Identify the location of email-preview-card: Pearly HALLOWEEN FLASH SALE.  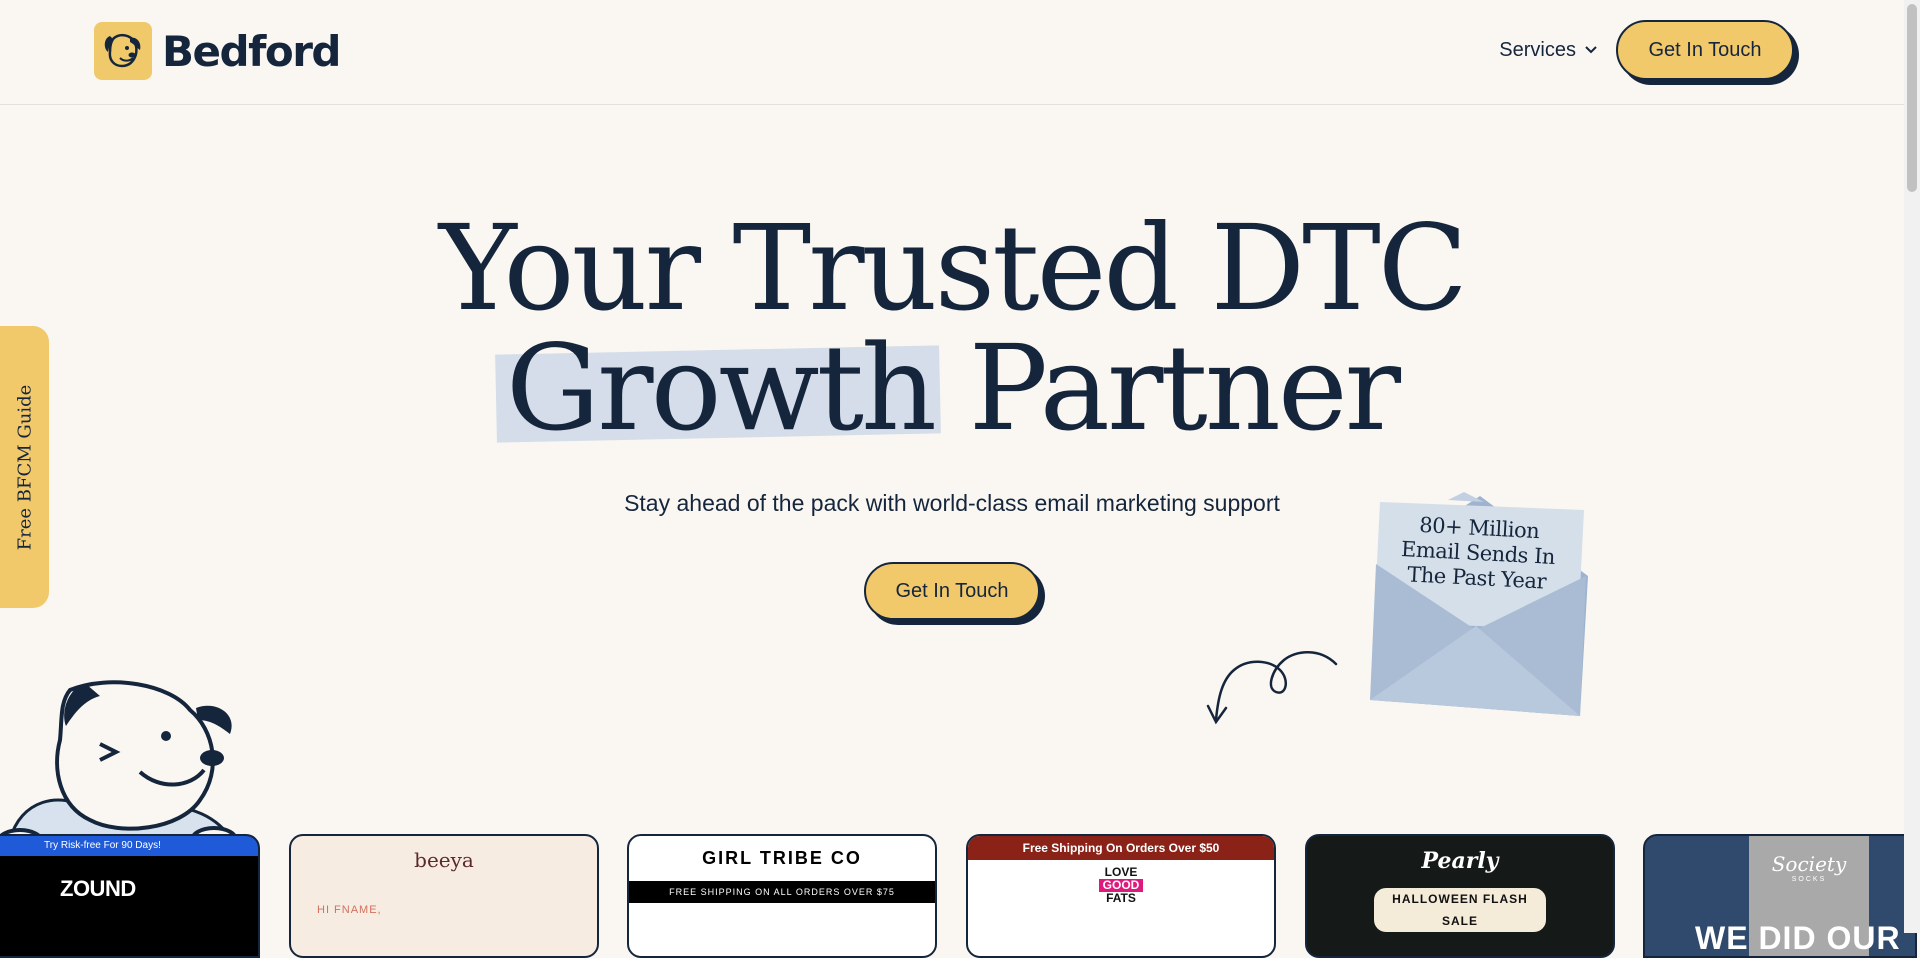
(1460, 896).